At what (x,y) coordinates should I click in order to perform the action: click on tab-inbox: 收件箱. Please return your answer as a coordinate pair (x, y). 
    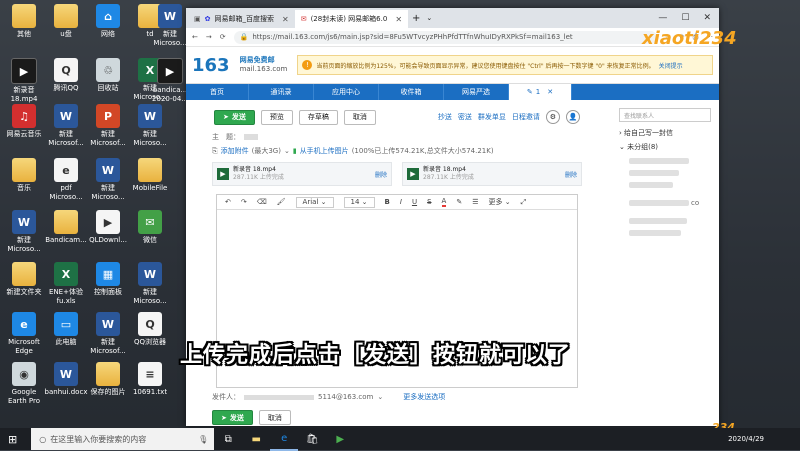
    Looking at the image, I should click on (411, 92).